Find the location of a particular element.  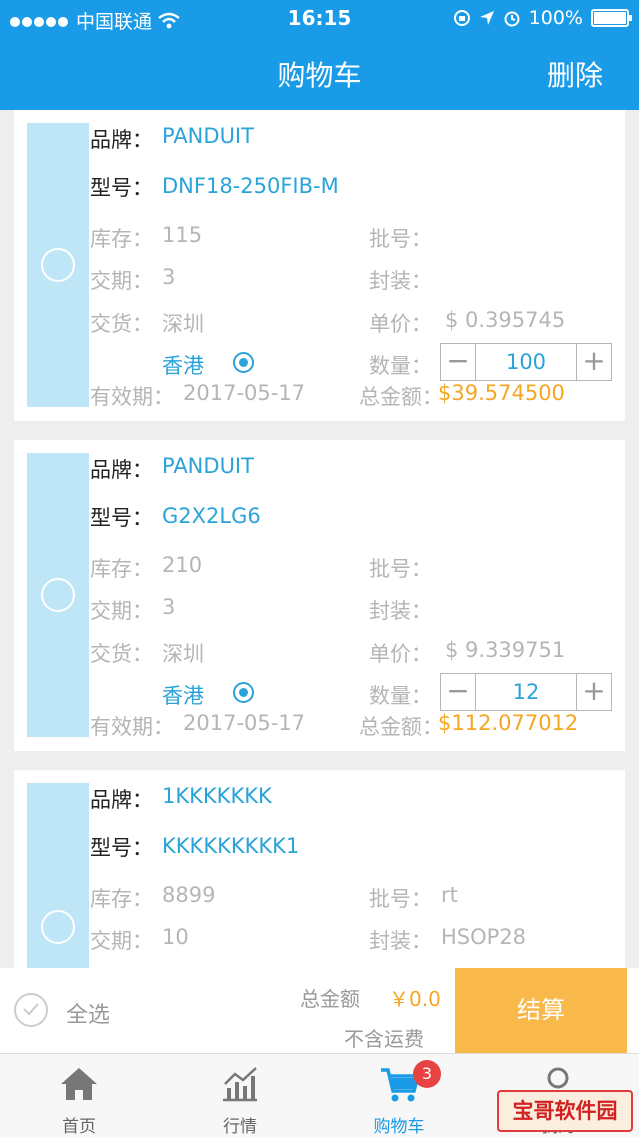

quantity-stepper: − 100 + is located at coordinates (526, 362).